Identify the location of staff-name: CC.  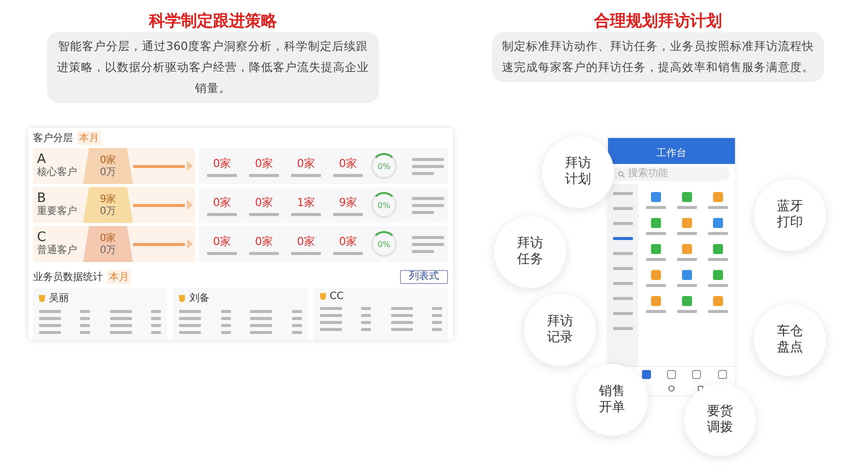
(337, 296).